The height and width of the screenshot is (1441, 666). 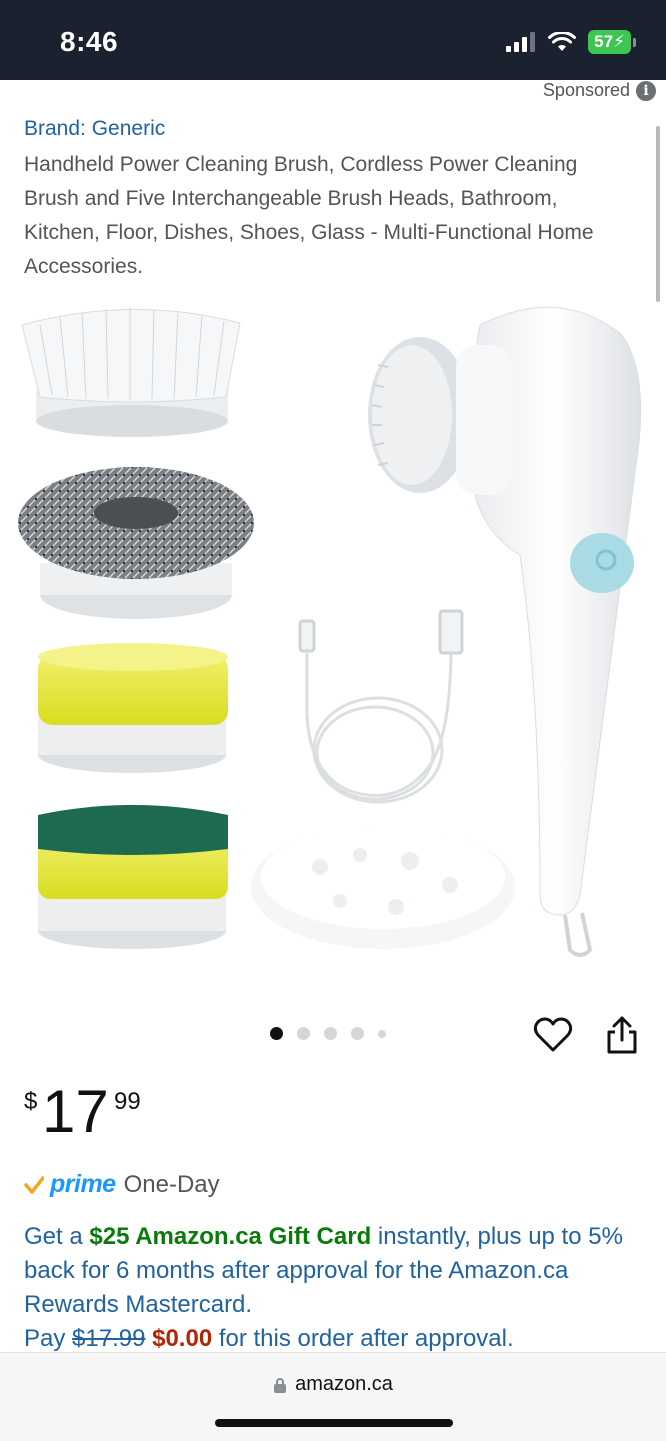 I want to click on lock-icon, so click(x=280, y=1385).